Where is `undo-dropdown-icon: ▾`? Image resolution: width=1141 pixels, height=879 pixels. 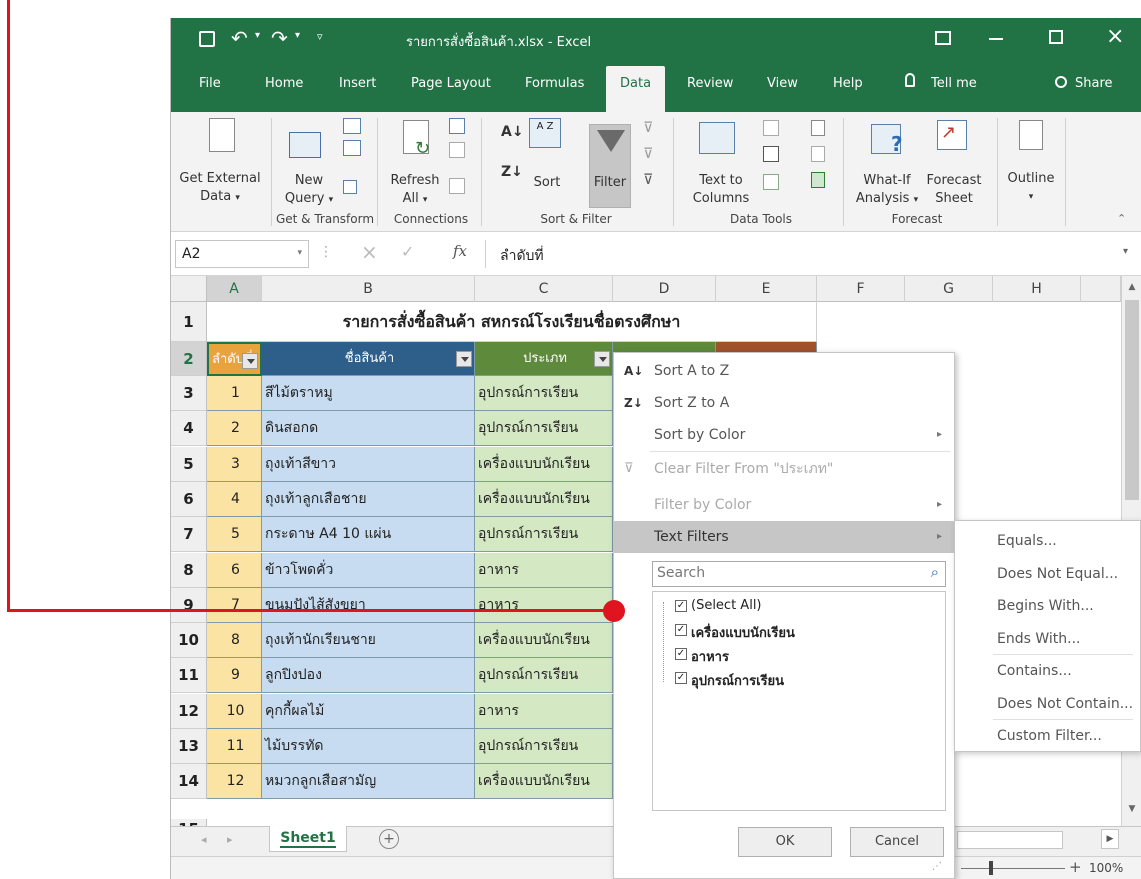
undo-dropdown-icon: ▾ is located at coordinates (257, 35).